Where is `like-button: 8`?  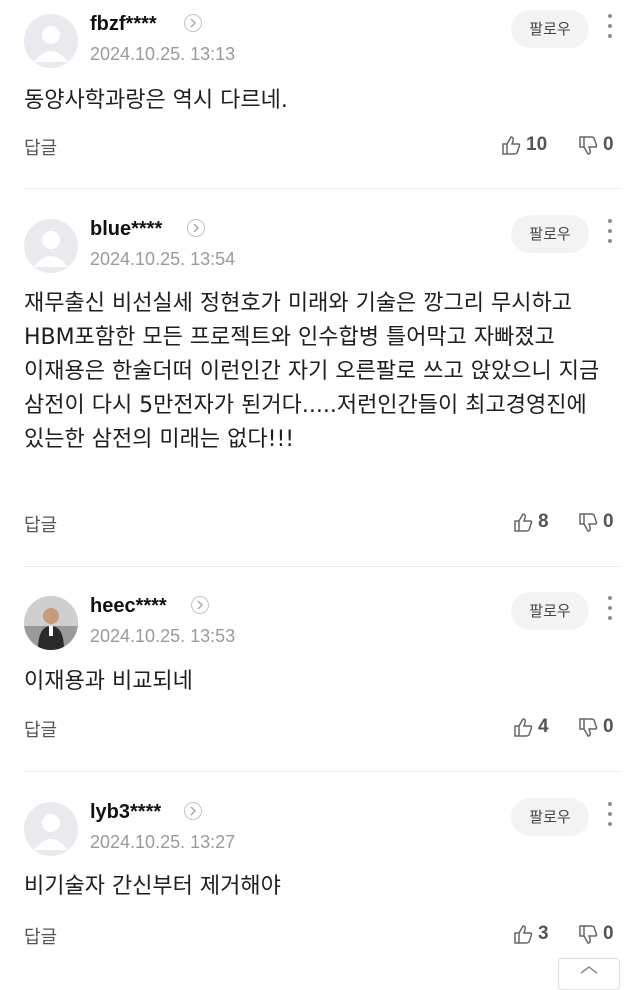
like-button: 8 is located at coordinates (530, 522).